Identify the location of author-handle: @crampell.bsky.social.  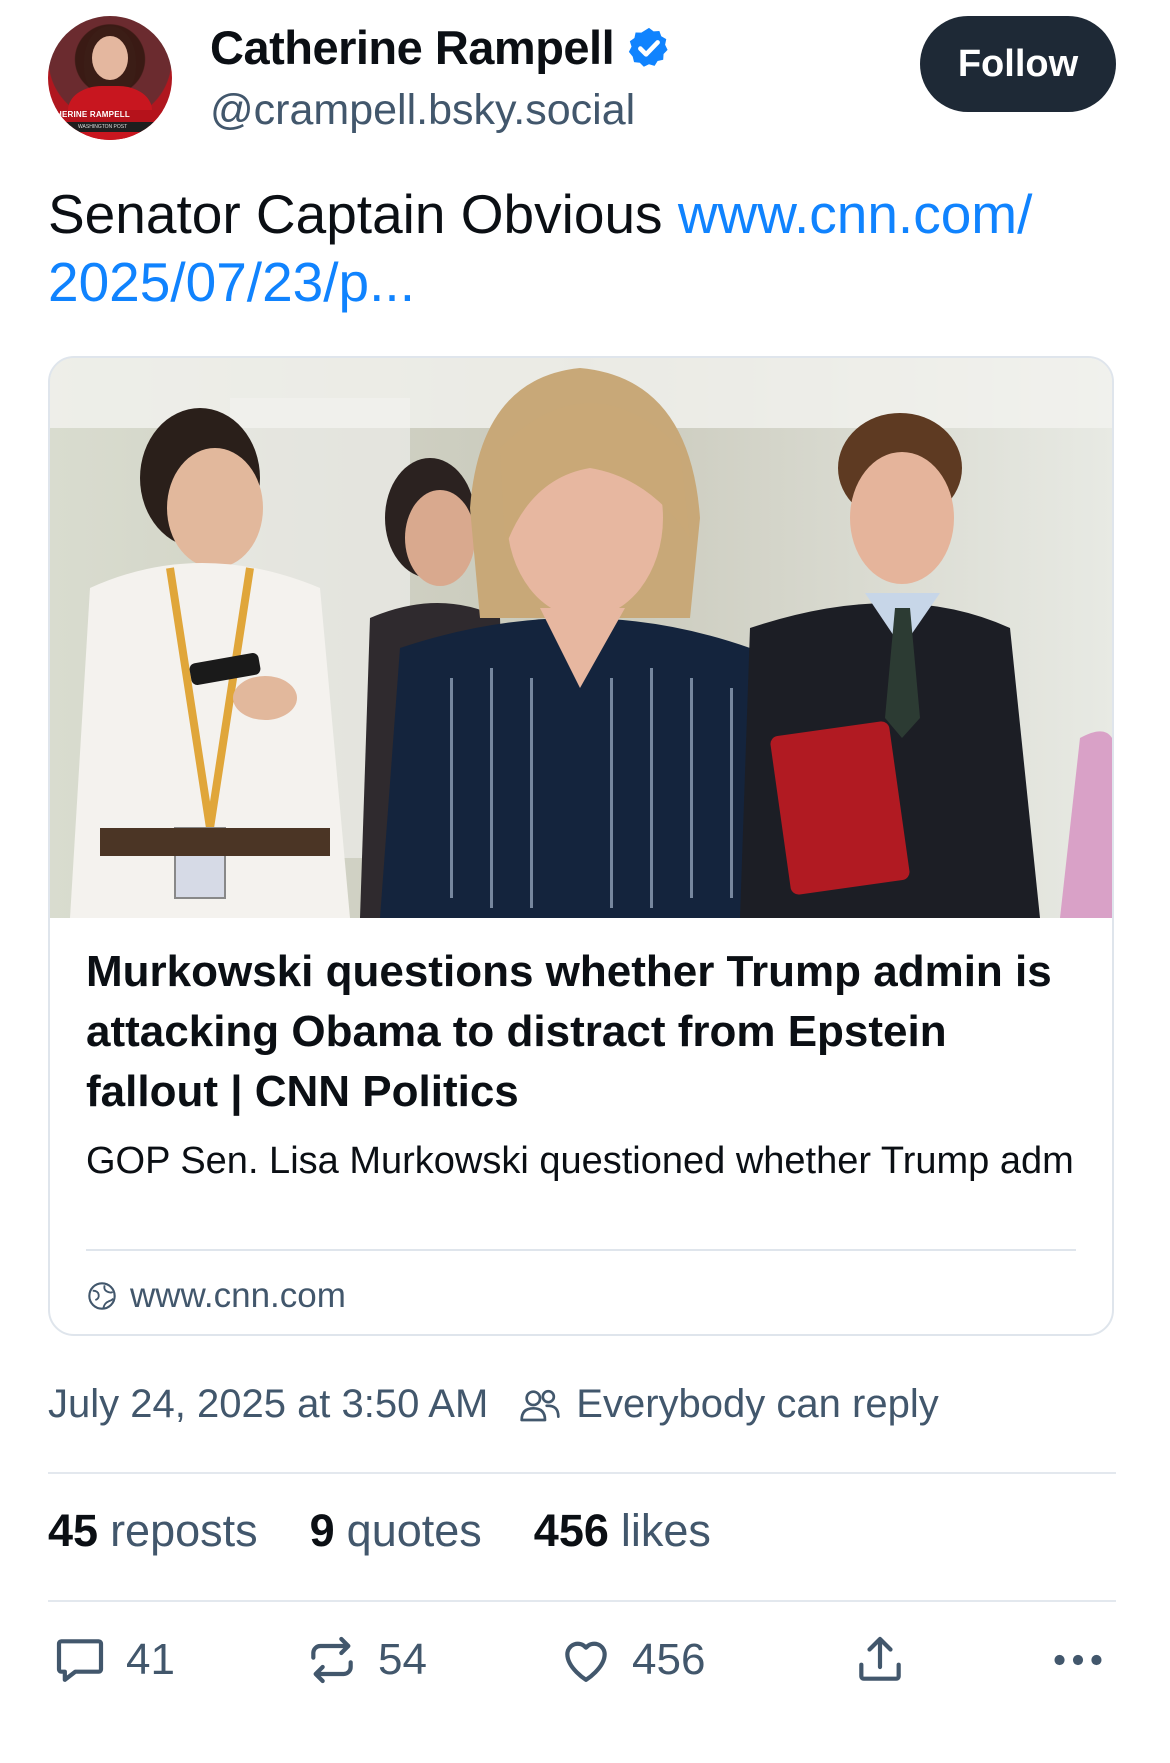
(422, 110).